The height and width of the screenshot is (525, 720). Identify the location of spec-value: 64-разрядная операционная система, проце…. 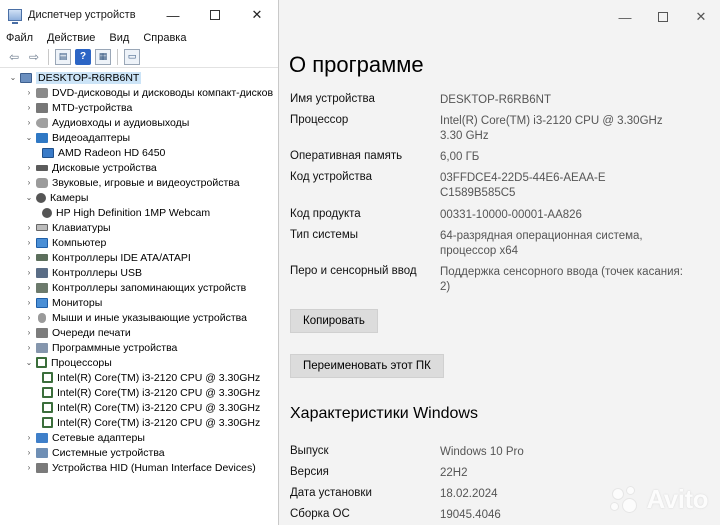
(565, 244).